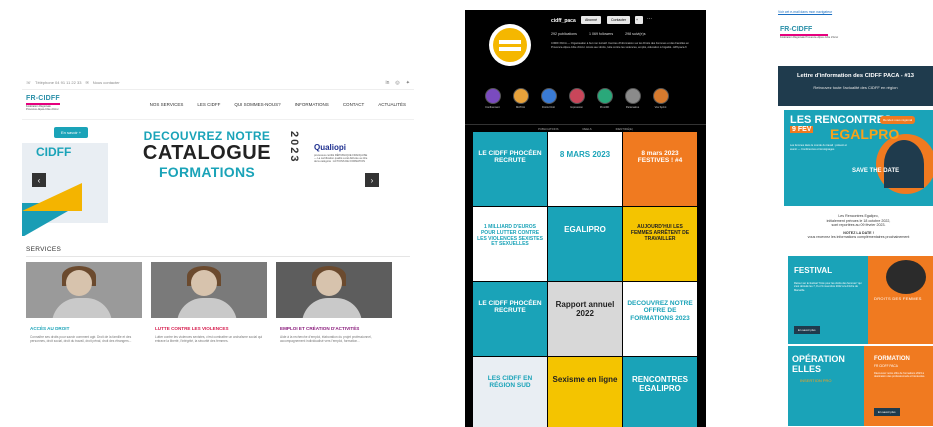 This screenshot has height=427, width=933. What do you see at coordinates (44, 249) in the screenshot?
I see `services-heading: SERVICES` at bounding box center [44, 249].